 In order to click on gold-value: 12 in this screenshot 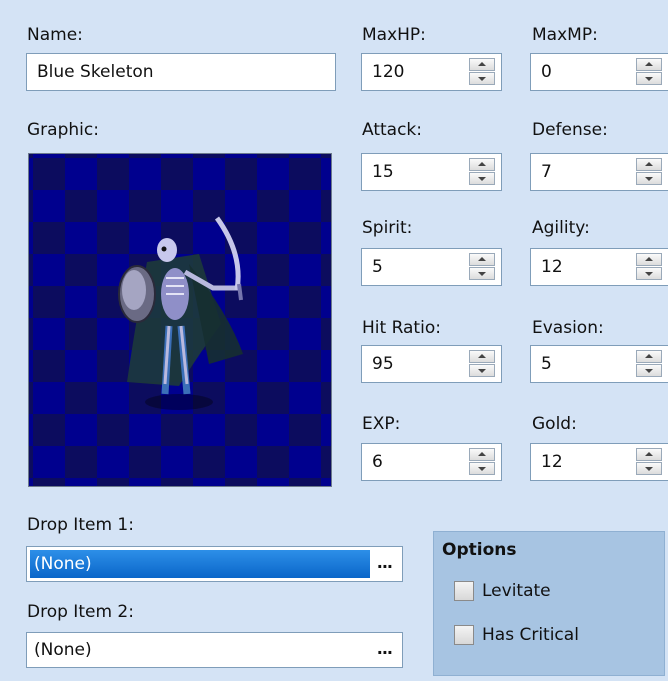, I will do `click(552, 462)`.